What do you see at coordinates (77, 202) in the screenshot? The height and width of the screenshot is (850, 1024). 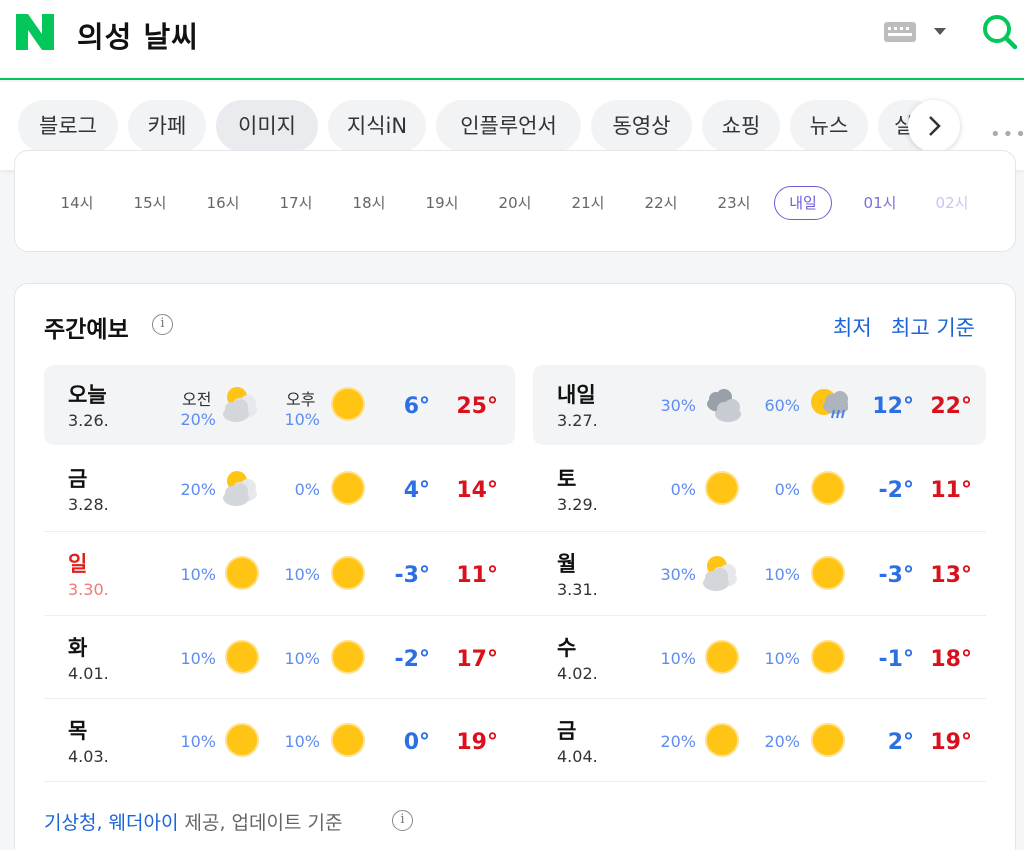 I see `hour-label: 14시` at bounding box center [77, 202].